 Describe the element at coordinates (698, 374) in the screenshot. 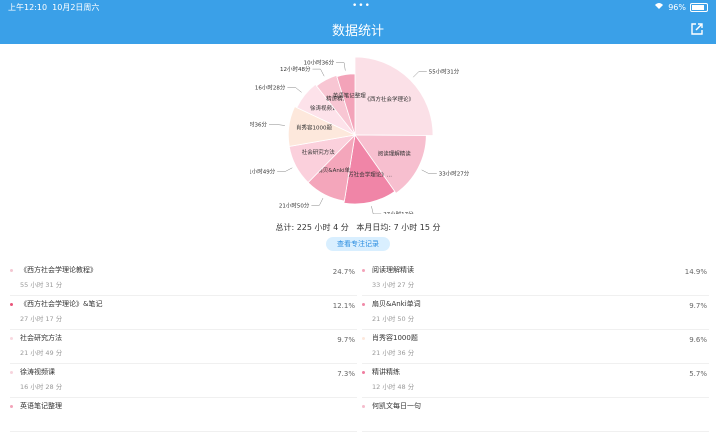

I see `item-percent: 5.7%` at that location.